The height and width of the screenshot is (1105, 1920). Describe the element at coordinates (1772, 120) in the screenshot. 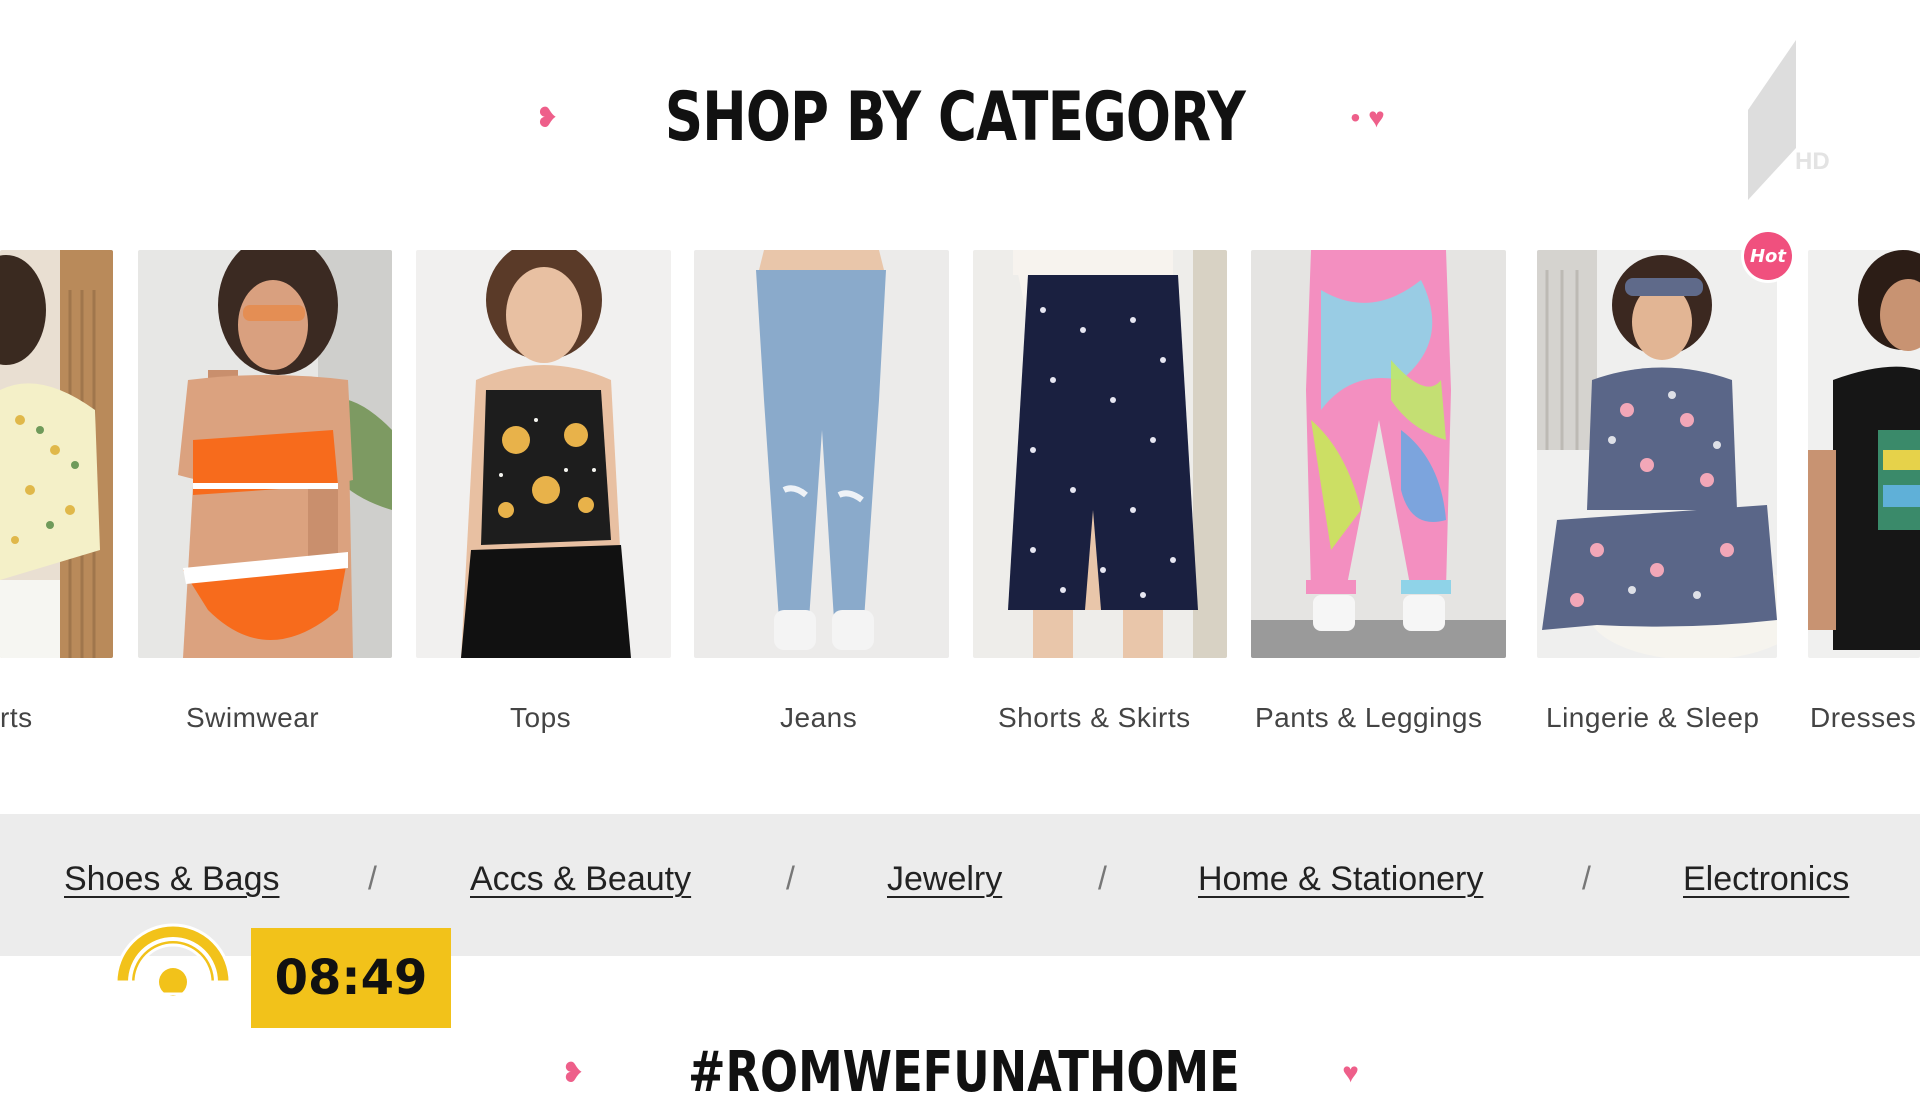

I see `channel-one-icon` at that location.